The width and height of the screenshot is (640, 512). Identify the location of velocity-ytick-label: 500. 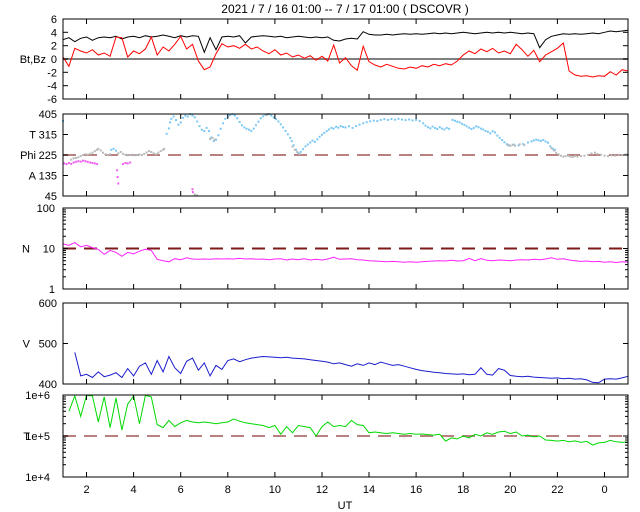
(48, 345).